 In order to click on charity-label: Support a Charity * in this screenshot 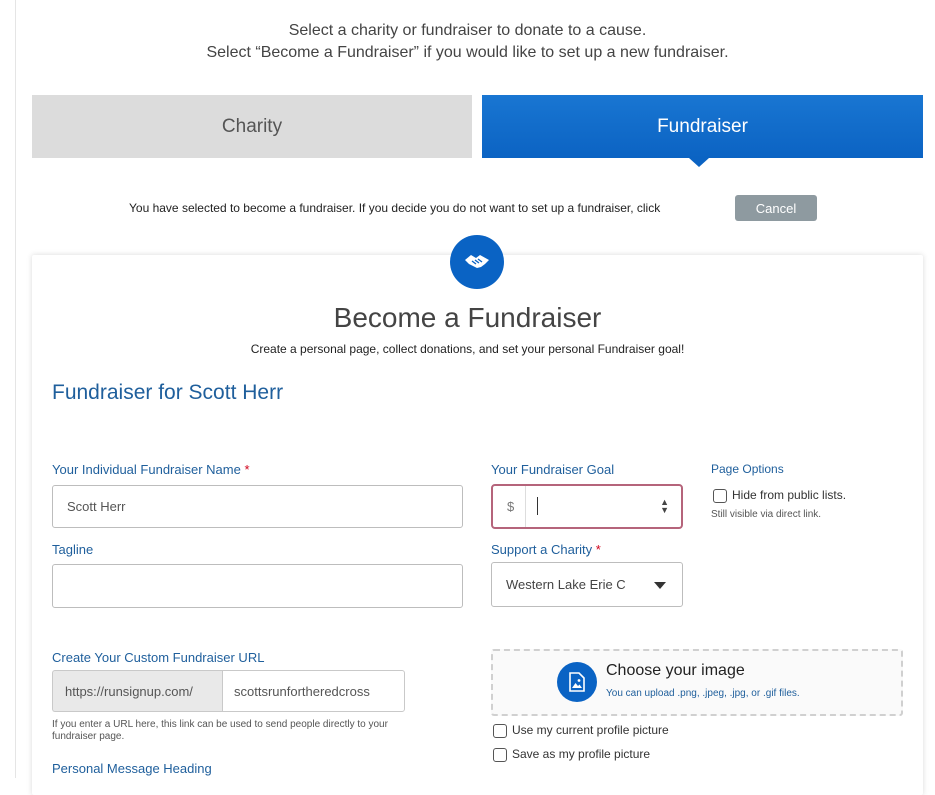, I will do `click(546, 549)`.